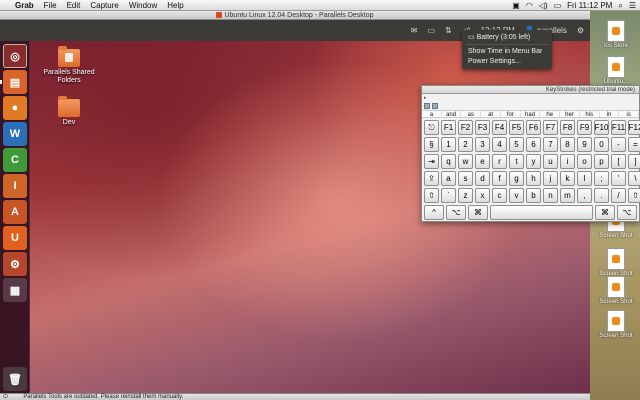  Describe the element at coordinates (550, 178) in the screenshot. I see `keyboard-key: j` at that location.